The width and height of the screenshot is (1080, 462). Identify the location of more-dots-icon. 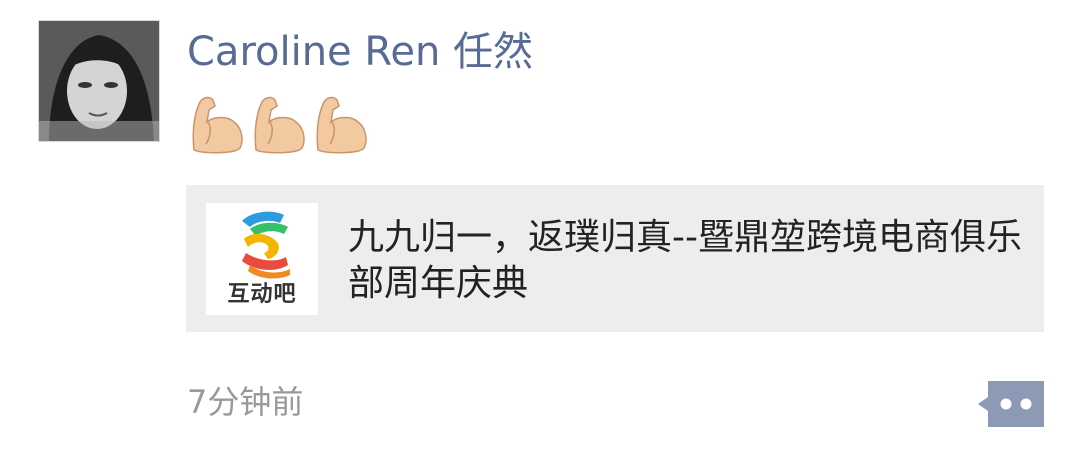
(1011, 404).